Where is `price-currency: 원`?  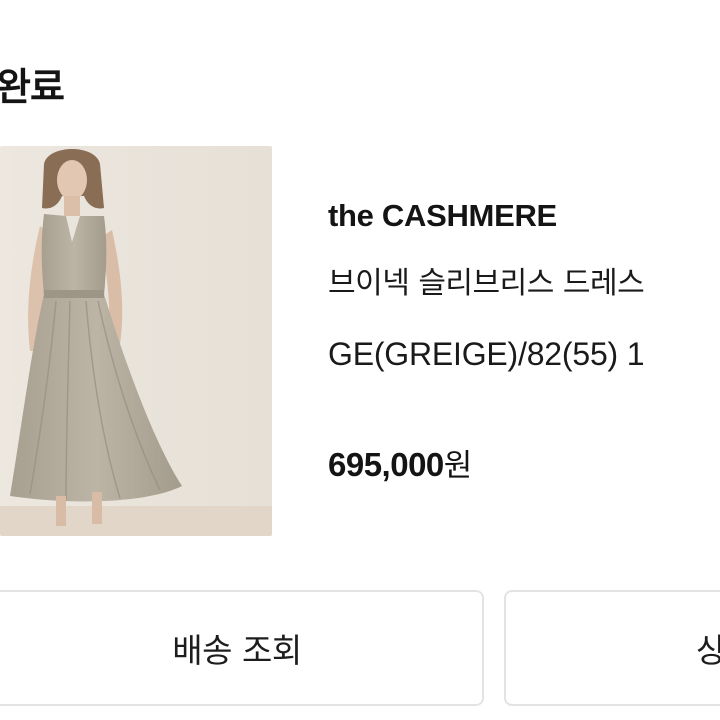 price-currency: 원 is located at coordinates (458, 466).